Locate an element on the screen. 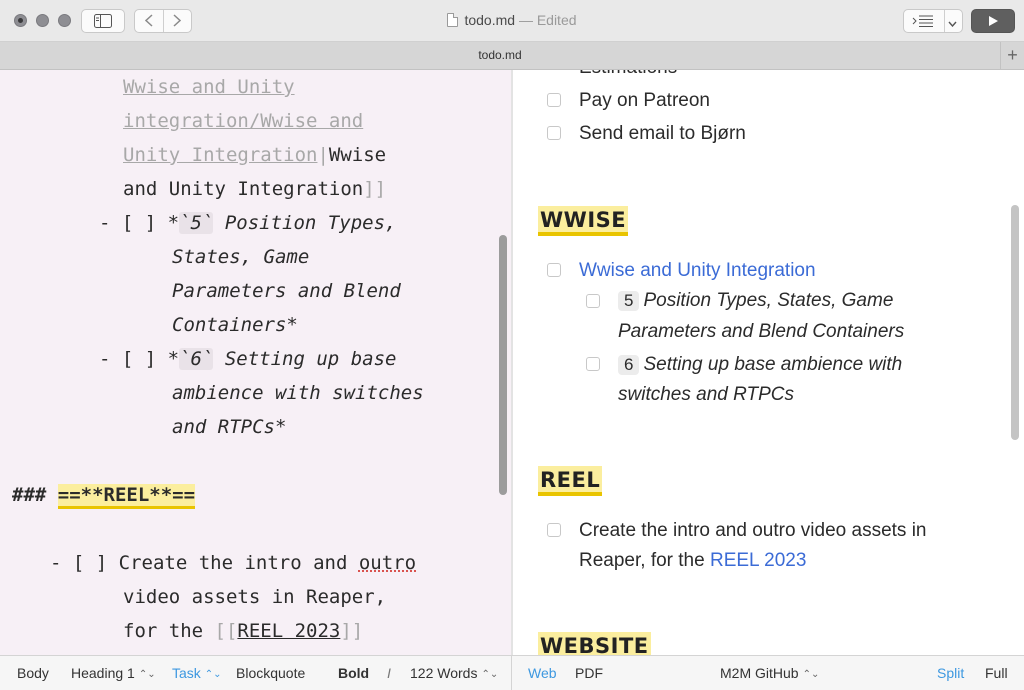 The height and width of the screenshot is (690, 1024). theme-select: M2M GitHub ⌃⌄ is located at coordinates (769, 673).